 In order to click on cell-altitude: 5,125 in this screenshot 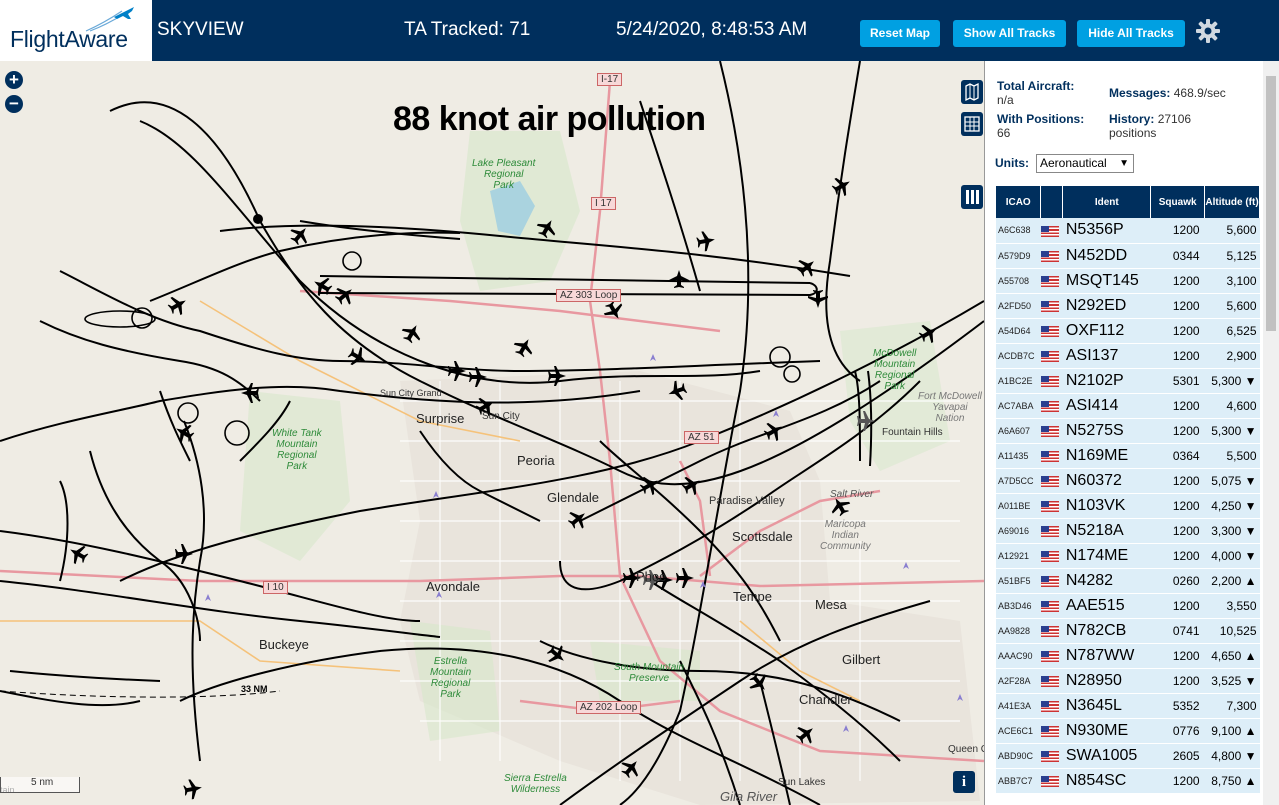, I will do `click(1232, 256)`.